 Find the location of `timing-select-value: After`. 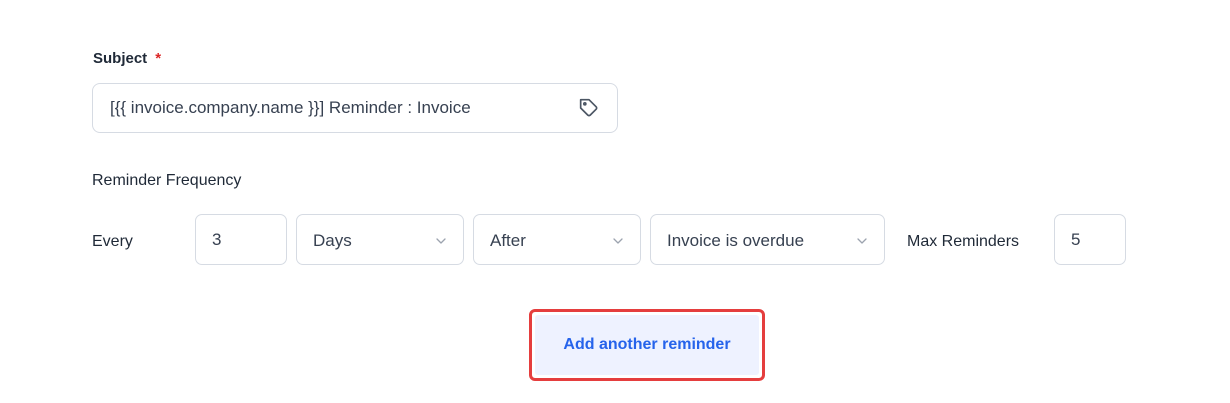

timing-select-value: After is located at coordinates (508, 240).